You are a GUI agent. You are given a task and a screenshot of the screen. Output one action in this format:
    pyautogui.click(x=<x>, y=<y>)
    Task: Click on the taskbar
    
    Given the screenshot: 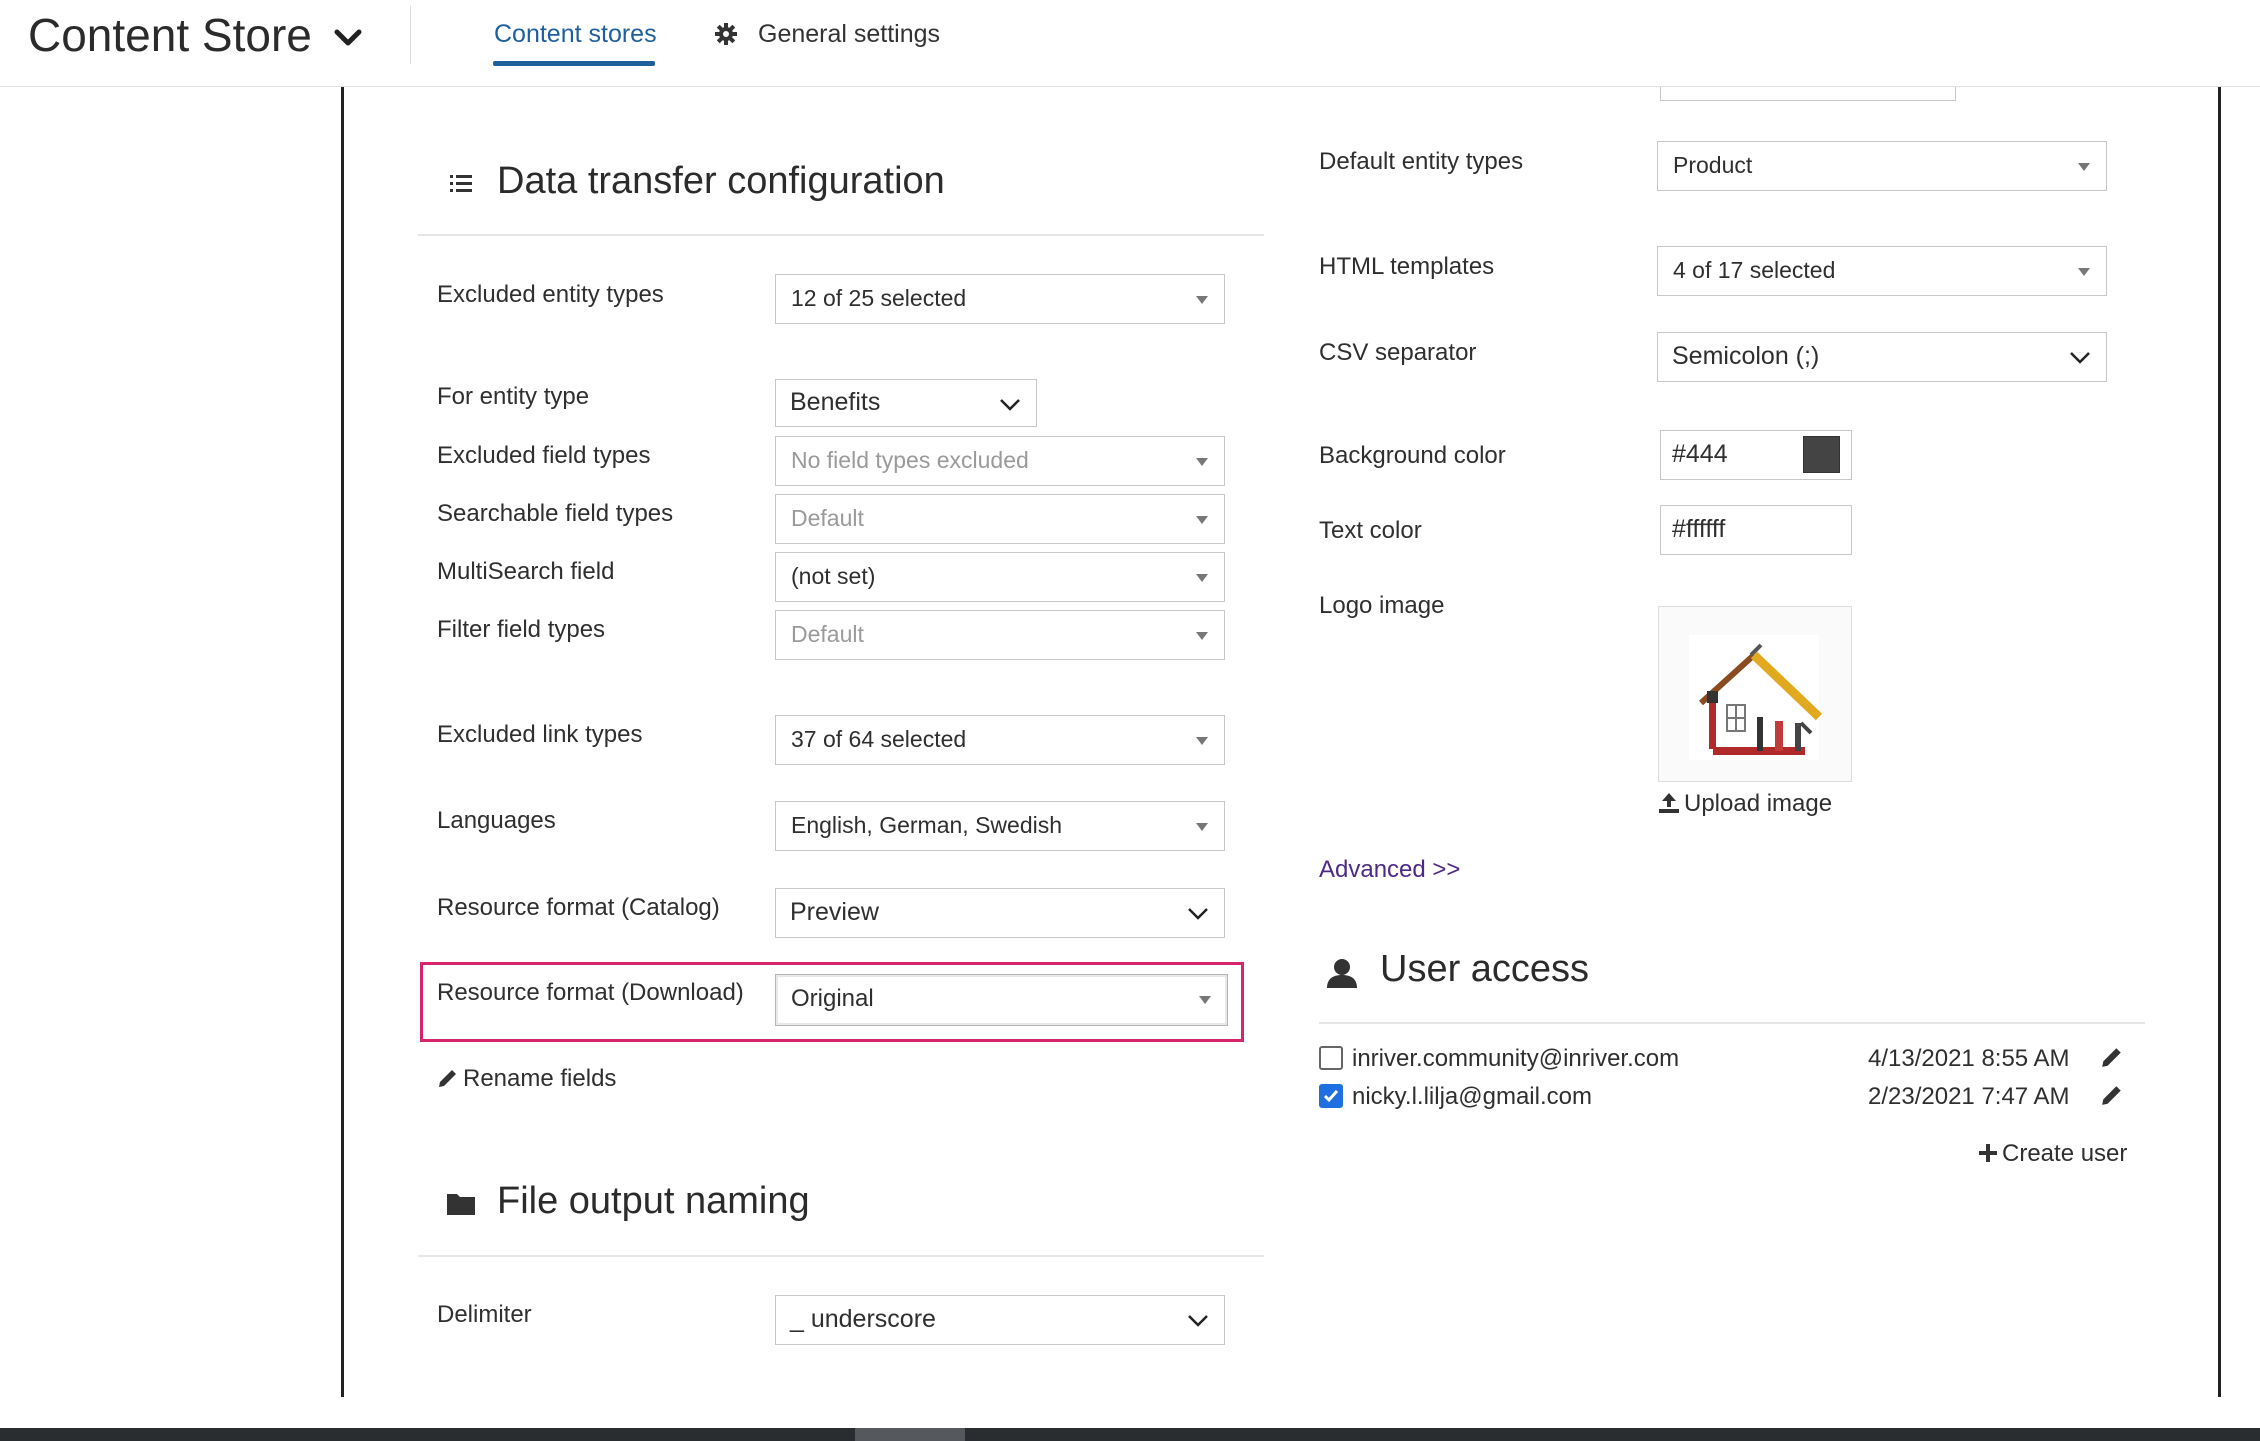 What is the action you would take?
    pyautogui.click(x=1130, y=1434)
    